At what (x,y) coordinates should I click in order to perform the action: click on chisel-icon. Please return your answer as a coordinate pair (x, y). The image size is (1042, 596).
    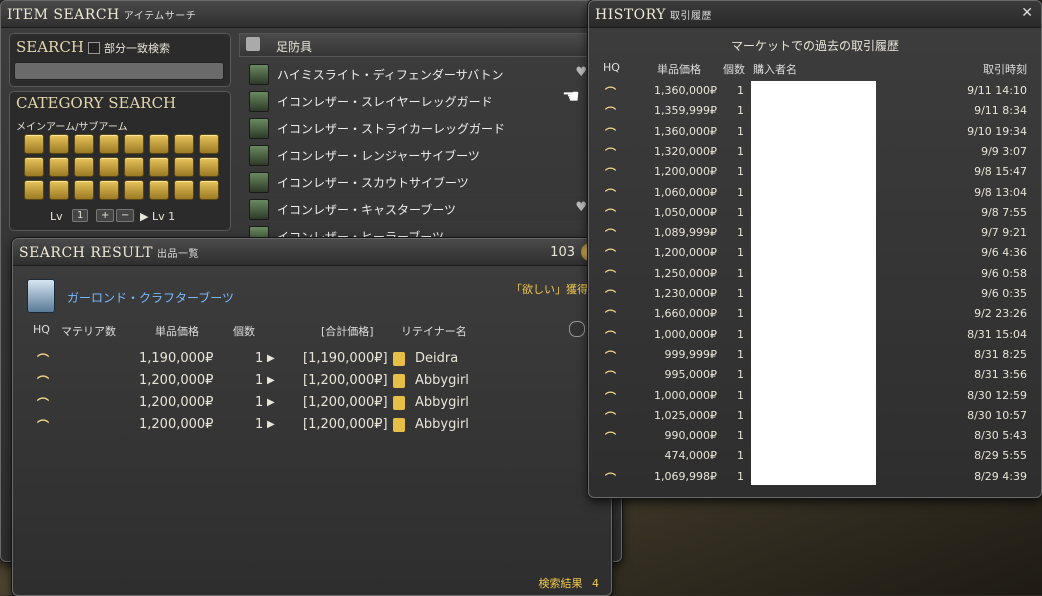
    Looking at the image, I should click on (159, 167).